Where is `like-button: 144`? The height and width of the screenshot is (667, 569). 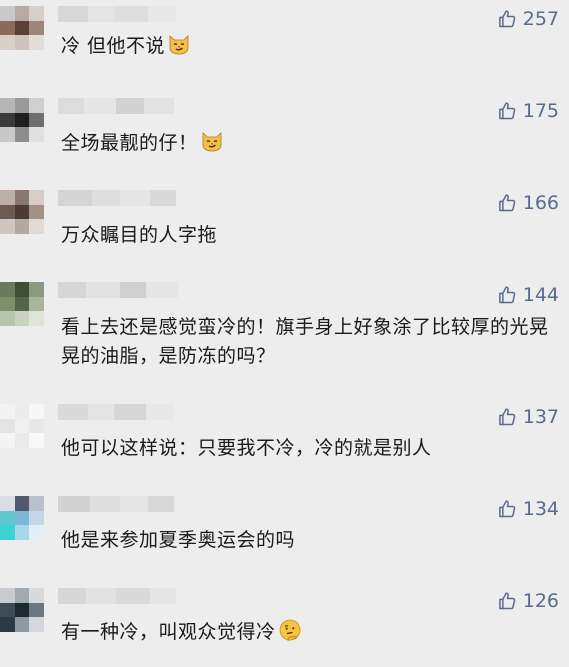
like-button: 144 is located at coordinates (528, 295).